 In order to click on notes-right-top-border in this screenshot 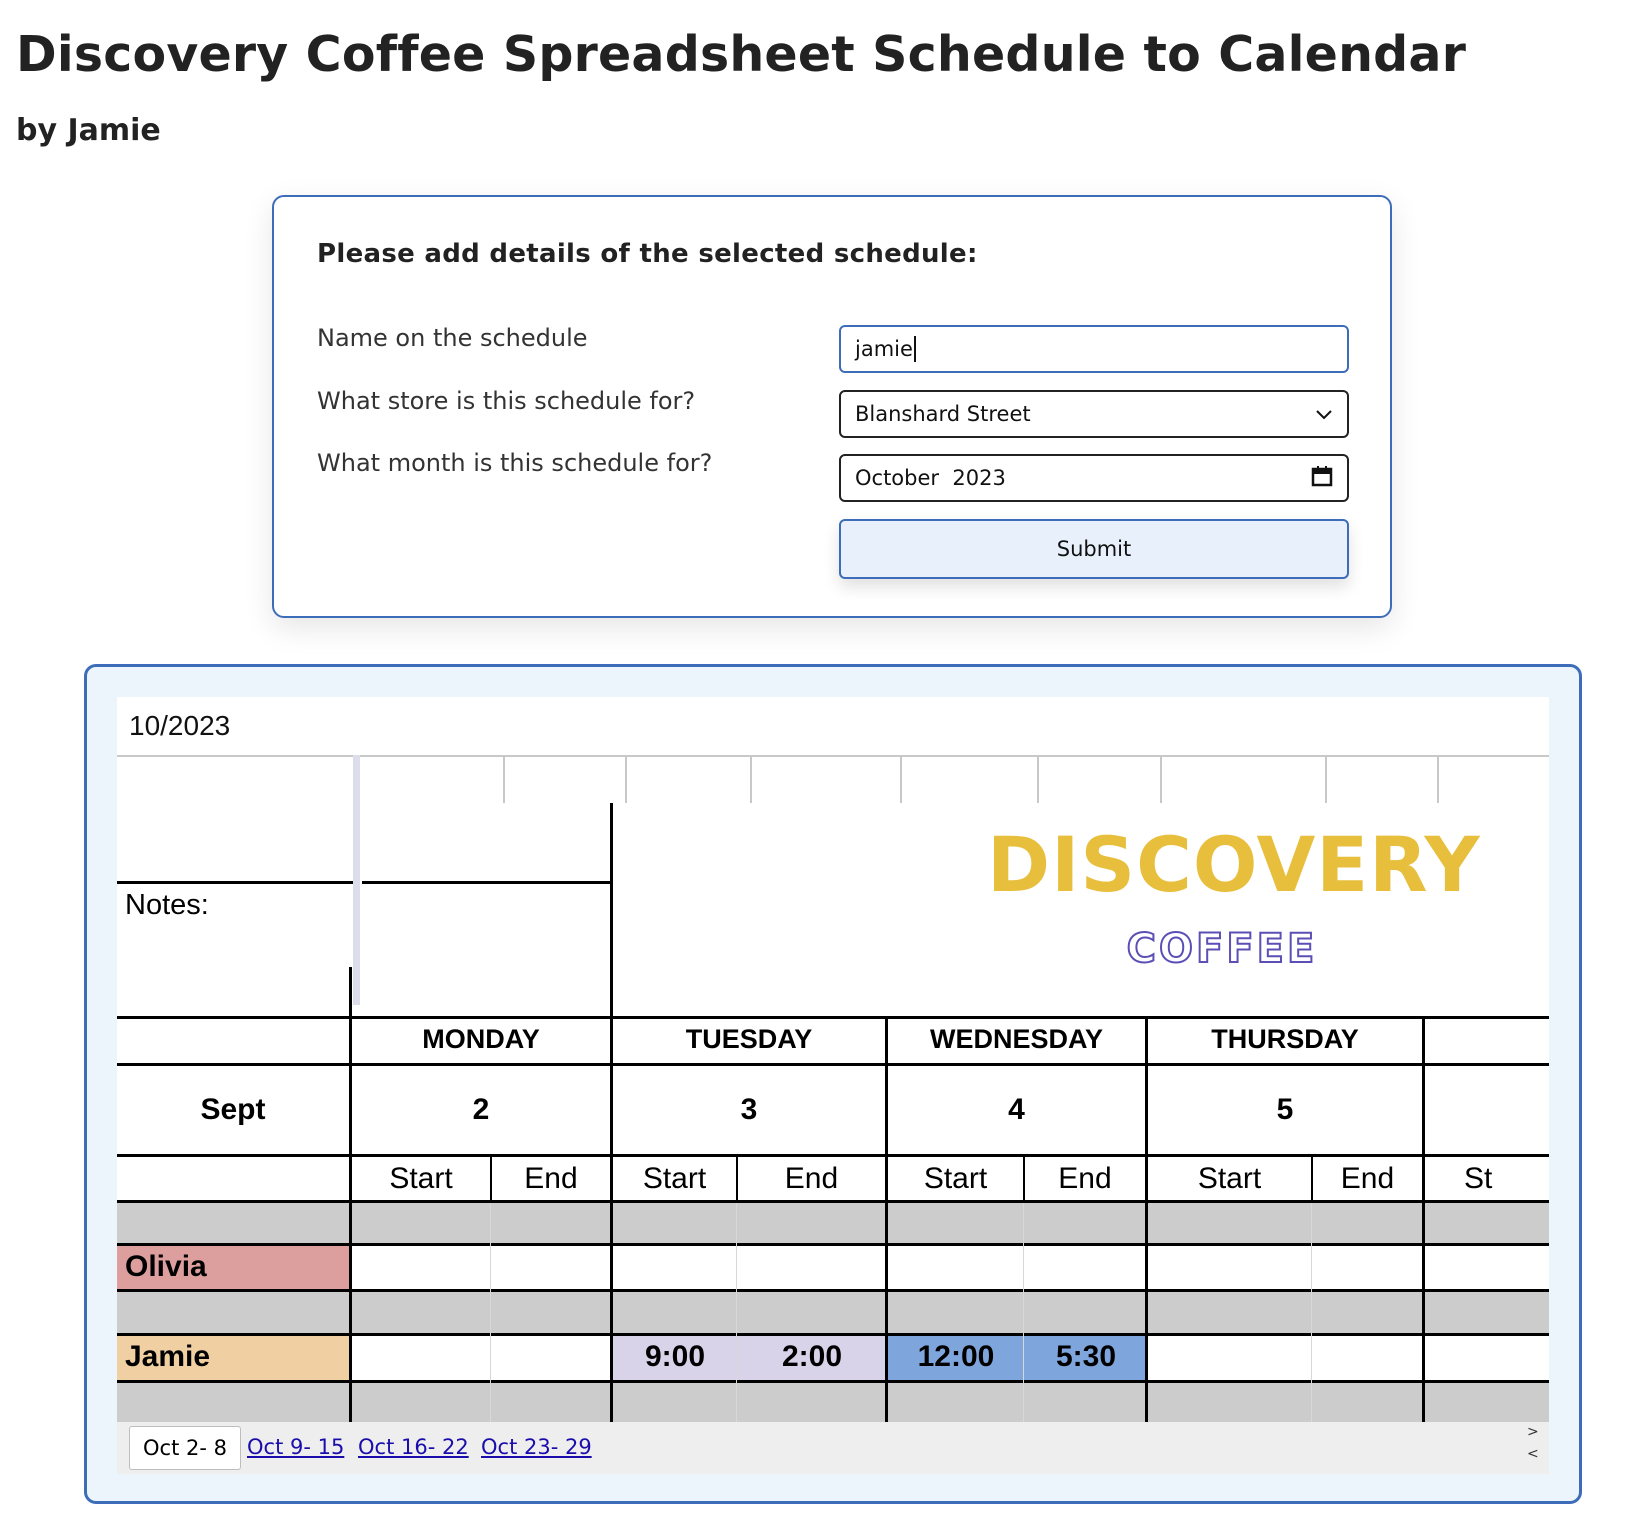, I will do `click(487, 882)`.